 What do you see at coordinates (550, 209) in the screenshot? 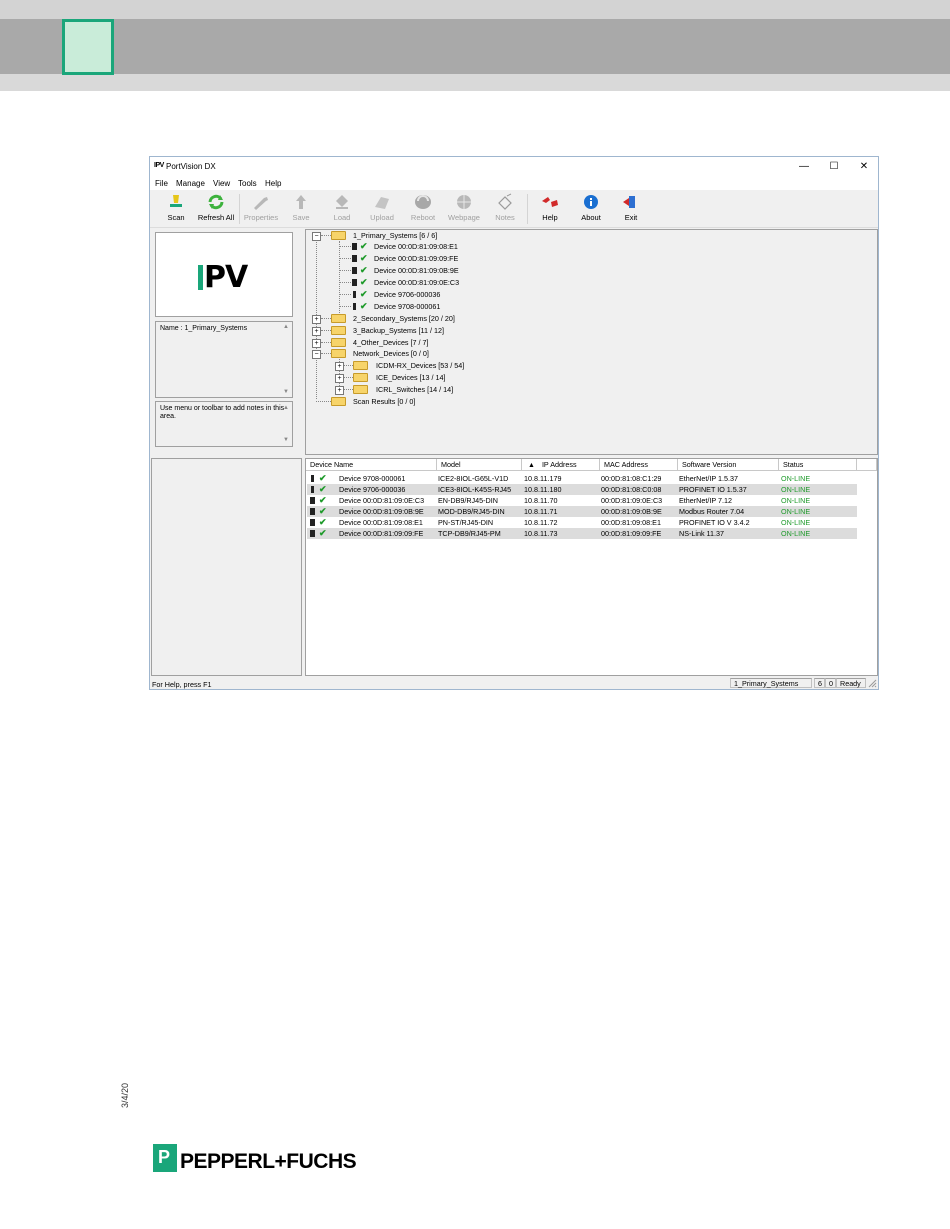
I see `help-button: Help` at bounding box center [550, 209].